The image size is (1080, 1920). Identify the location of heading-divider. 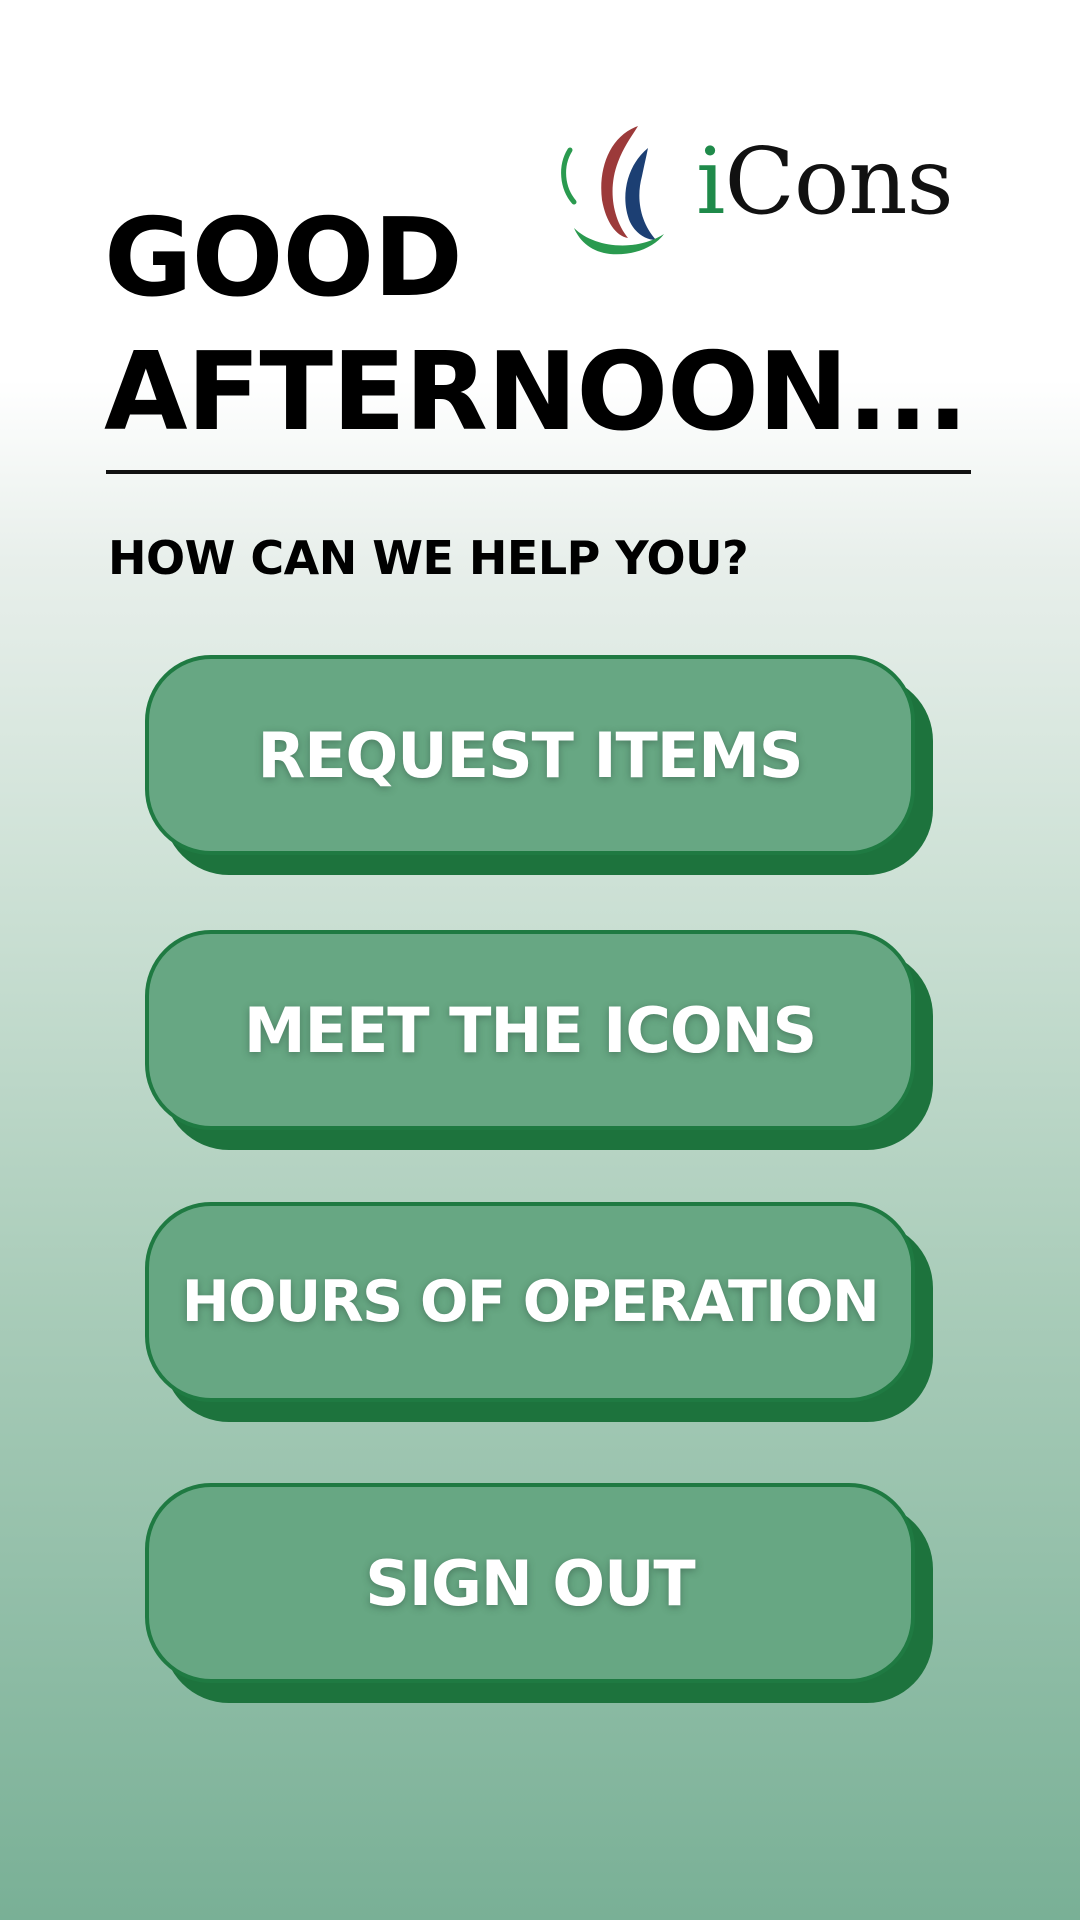
(538, 472).